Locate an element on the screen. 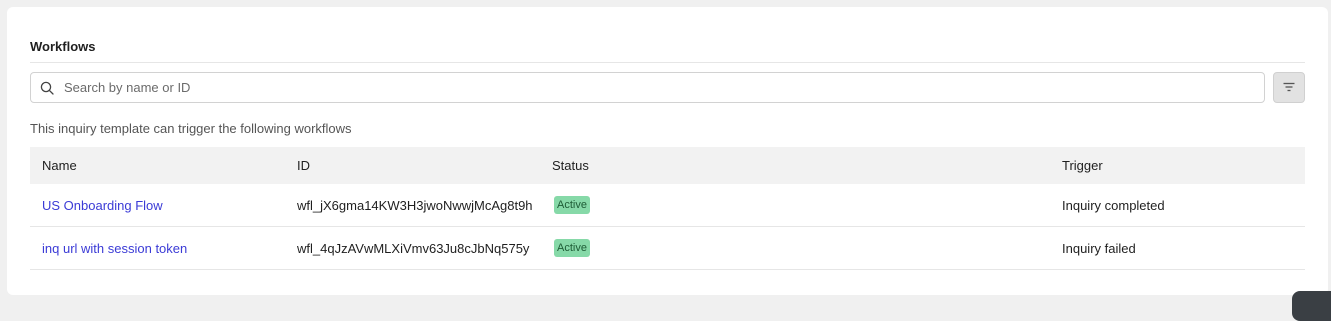 The width and height of the screenshot is (1331, 321). divider is located at coordinates (667, 62).